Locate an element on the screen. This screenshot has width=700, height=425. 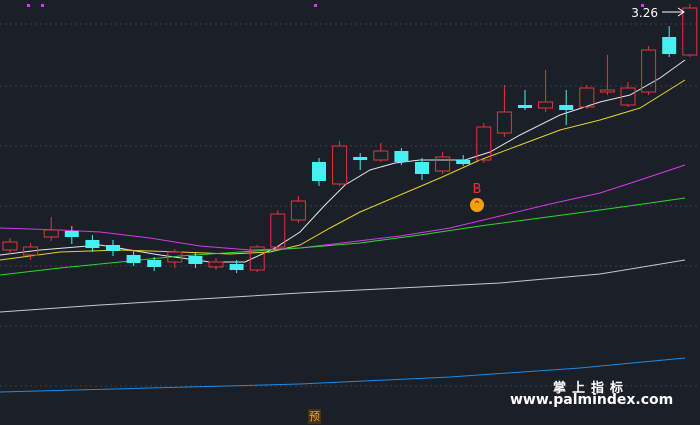
watermark-url: www.palmindex.com is located at coordinates (592, 400).